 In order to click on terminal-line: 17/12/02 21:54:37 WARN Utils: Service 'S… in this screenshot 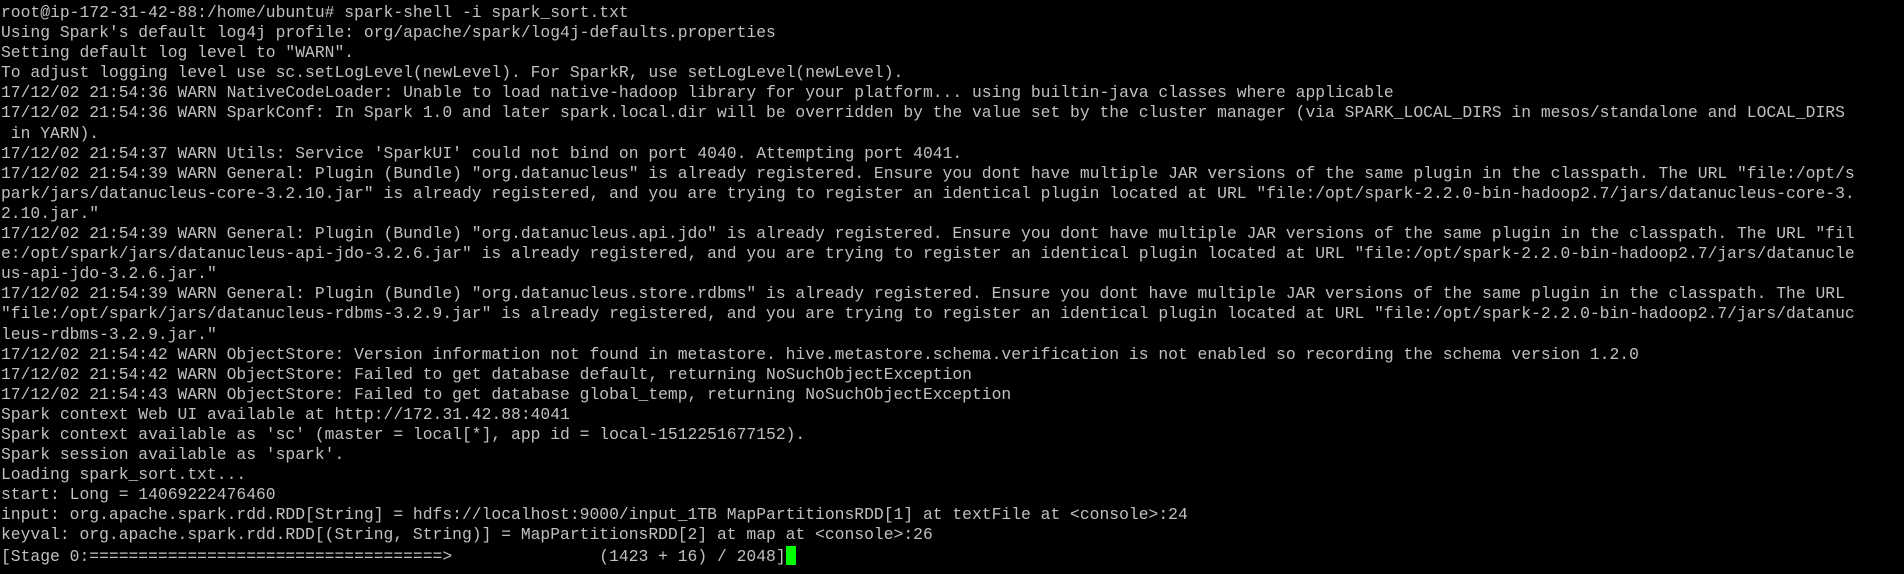, I will do `click(482, 153)`.